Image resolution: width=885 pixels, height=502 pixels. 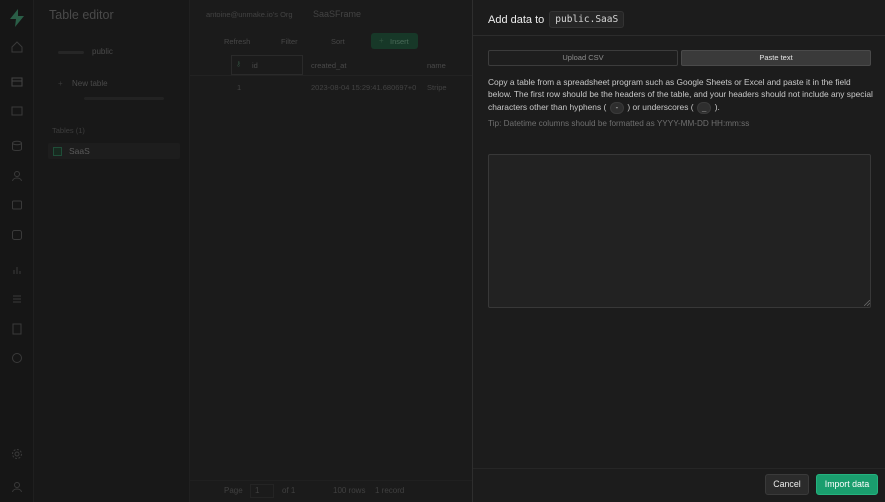 What do you see at coordinates (262, 491) in the screenshot?
I see `page-input` at bounding box center [262, 491].